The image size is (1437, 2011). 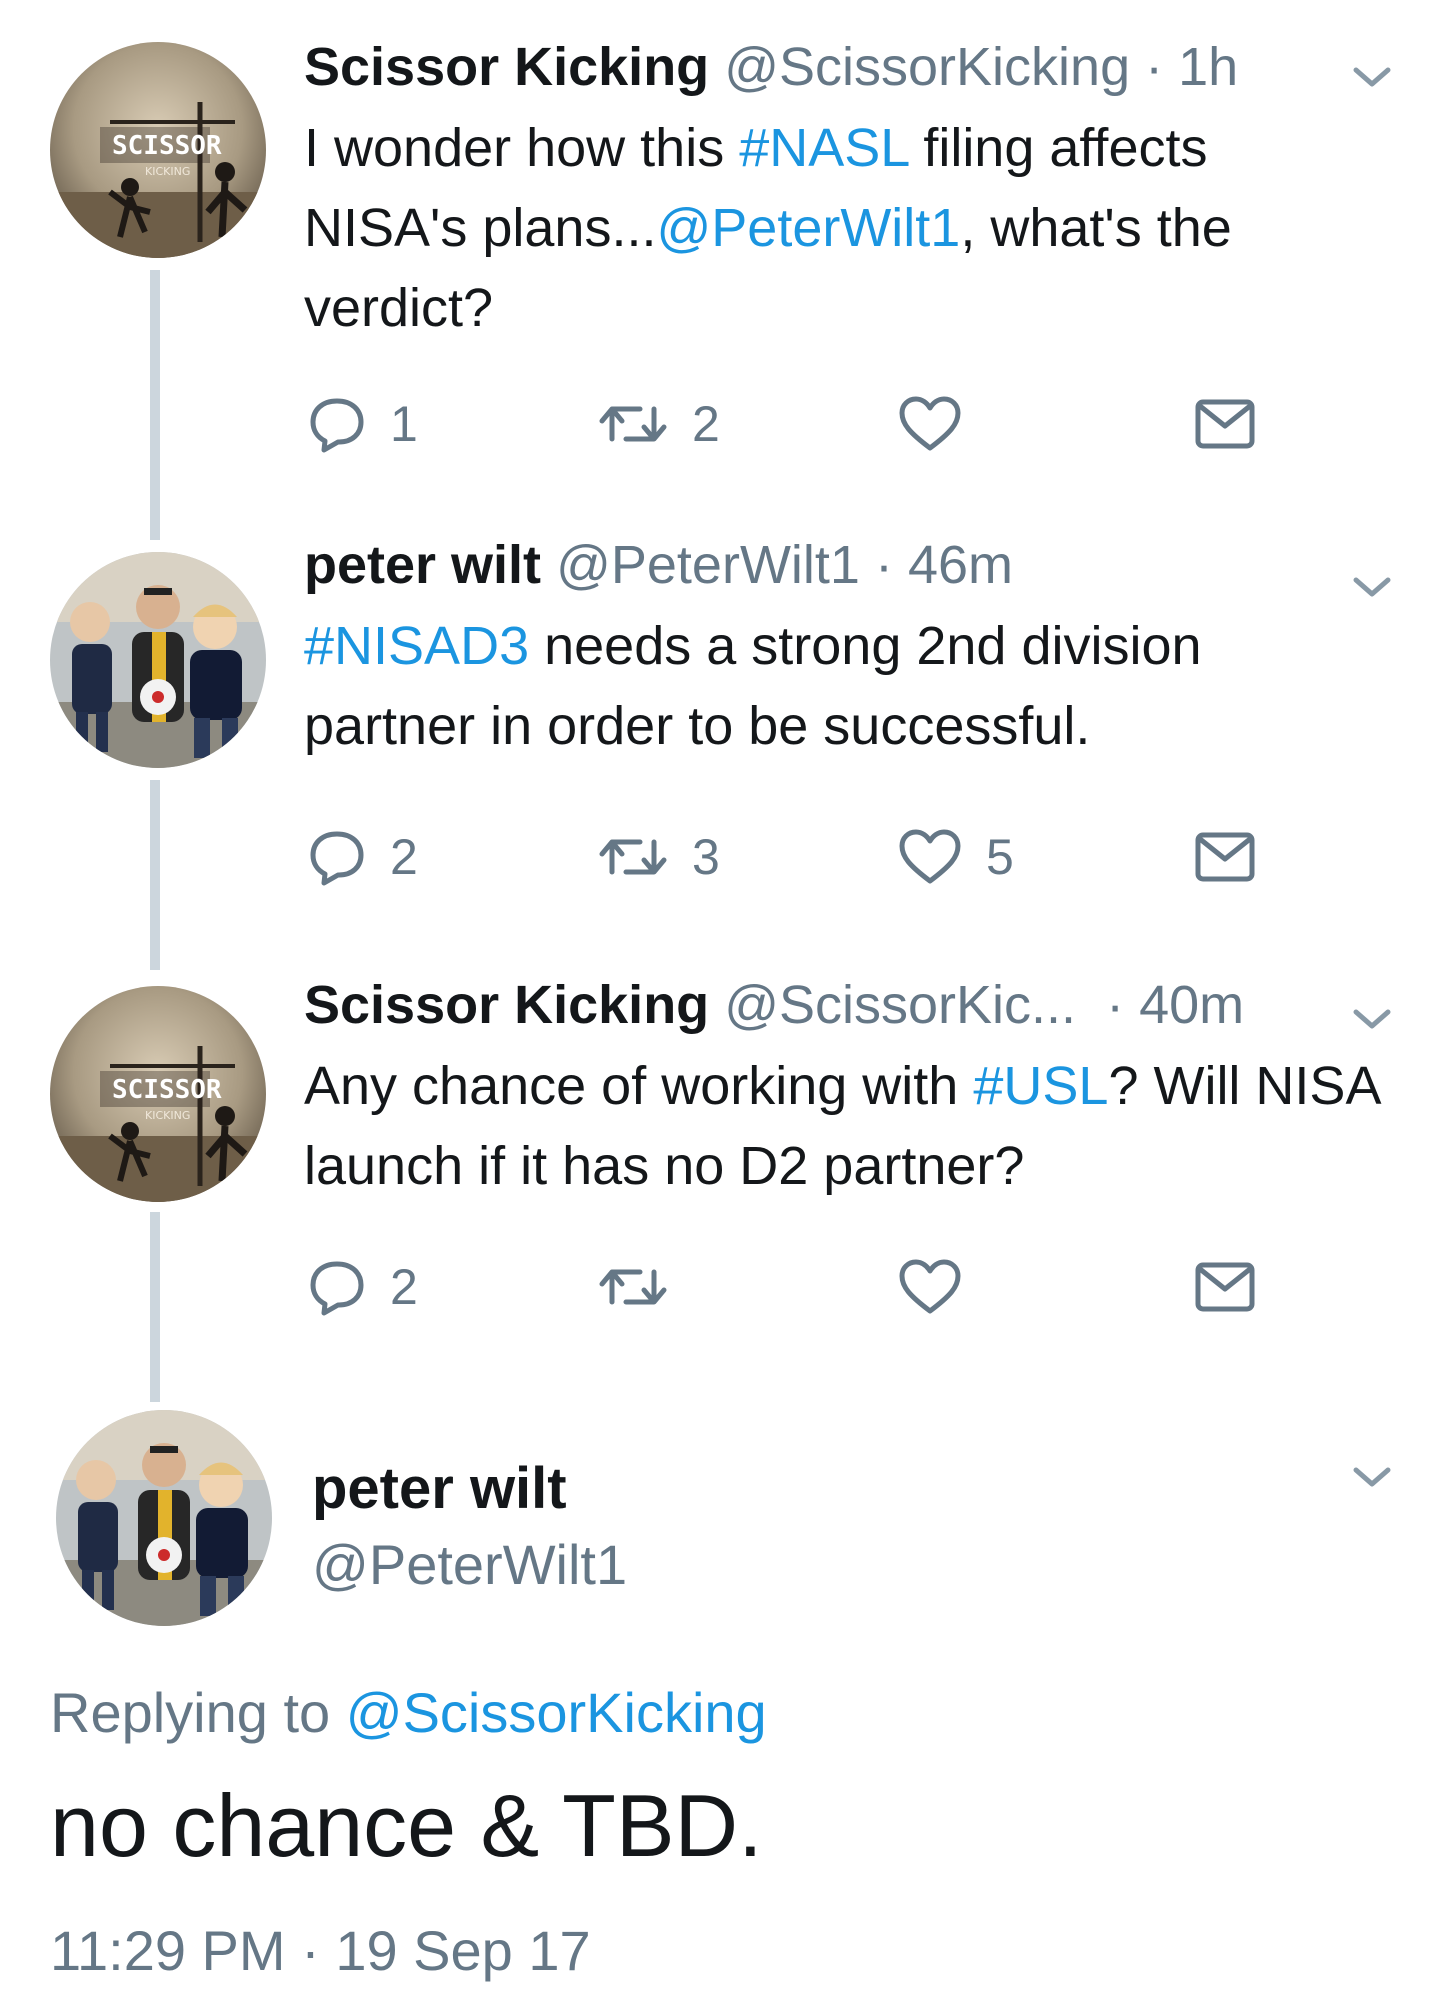 I want to click on like-count: 5, so click(x=1000, y=857).